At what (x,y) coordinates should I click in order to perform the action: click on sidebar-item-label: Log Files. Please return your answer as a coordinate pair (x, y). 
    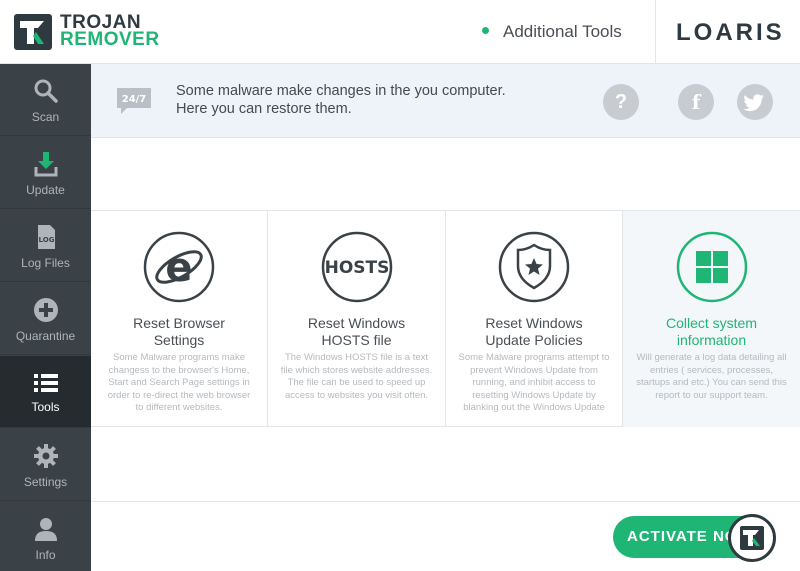
    Looking at the image, I should click on (45, 263).